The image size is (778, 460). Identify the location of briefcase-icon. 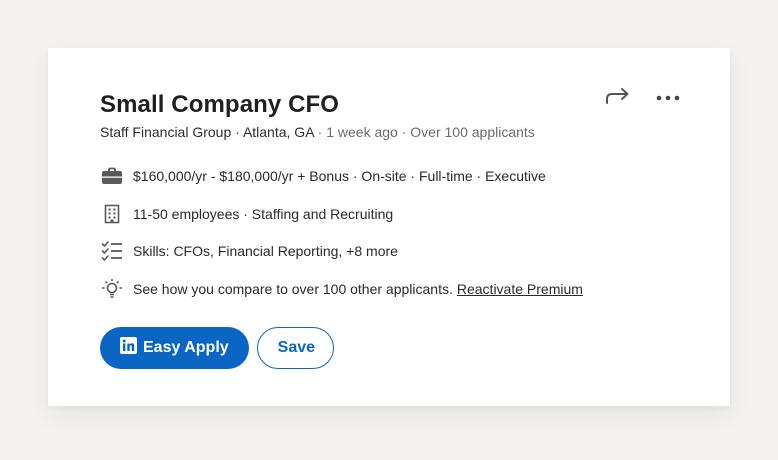
(112, 176).